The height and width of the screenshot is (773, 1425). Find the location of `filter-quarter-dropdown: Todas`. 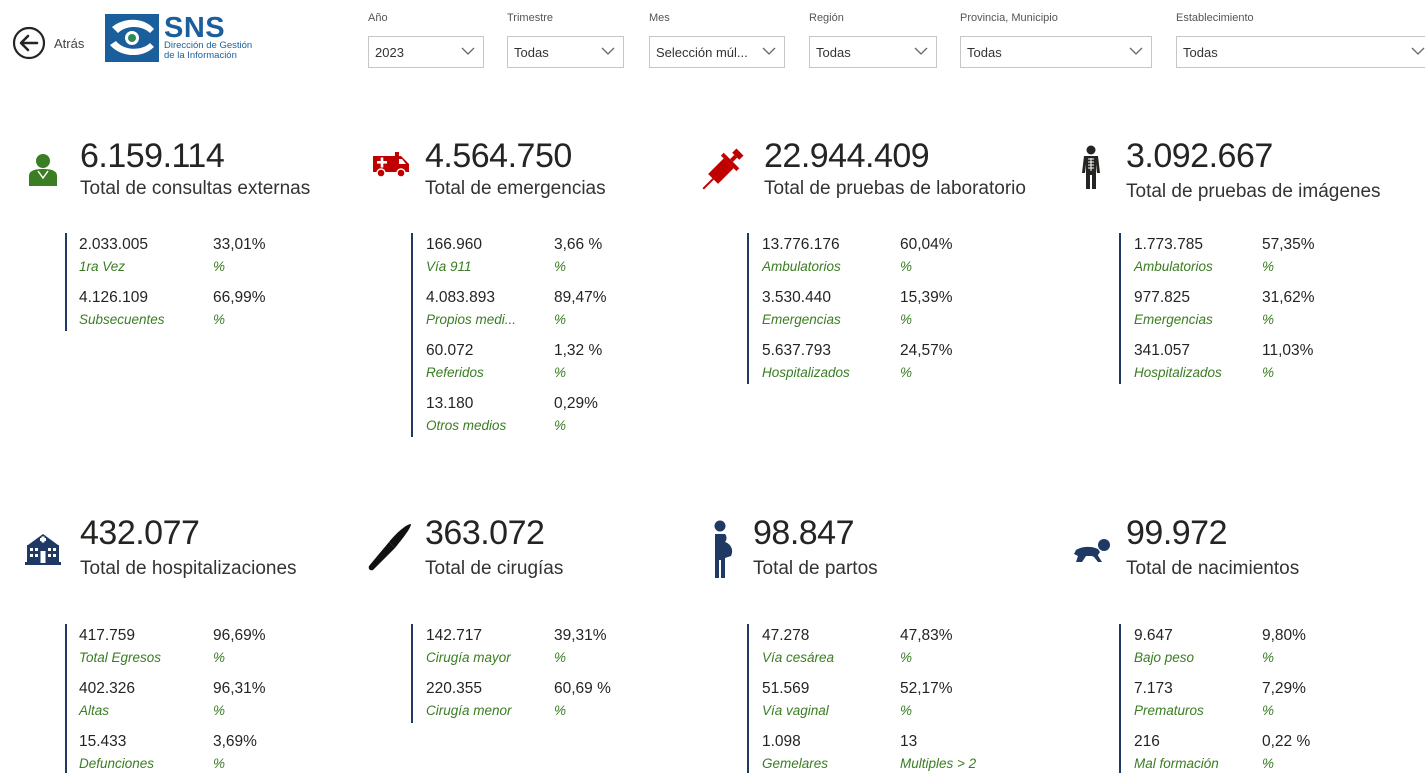

filter-quarter-dropdown: Todas is located at coordinates (565, 52).